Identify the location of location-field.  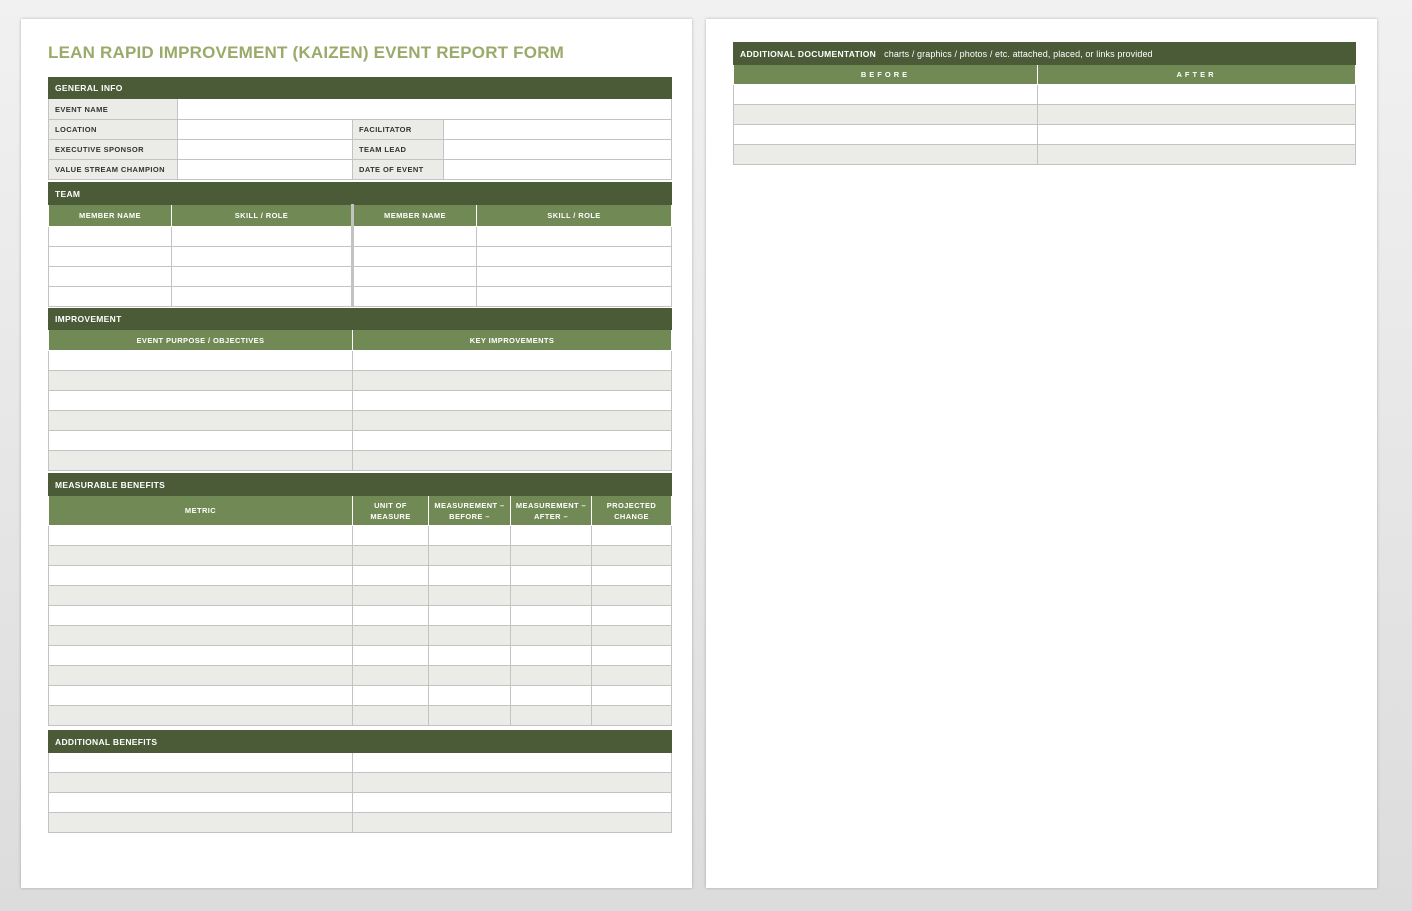
(265, 129).